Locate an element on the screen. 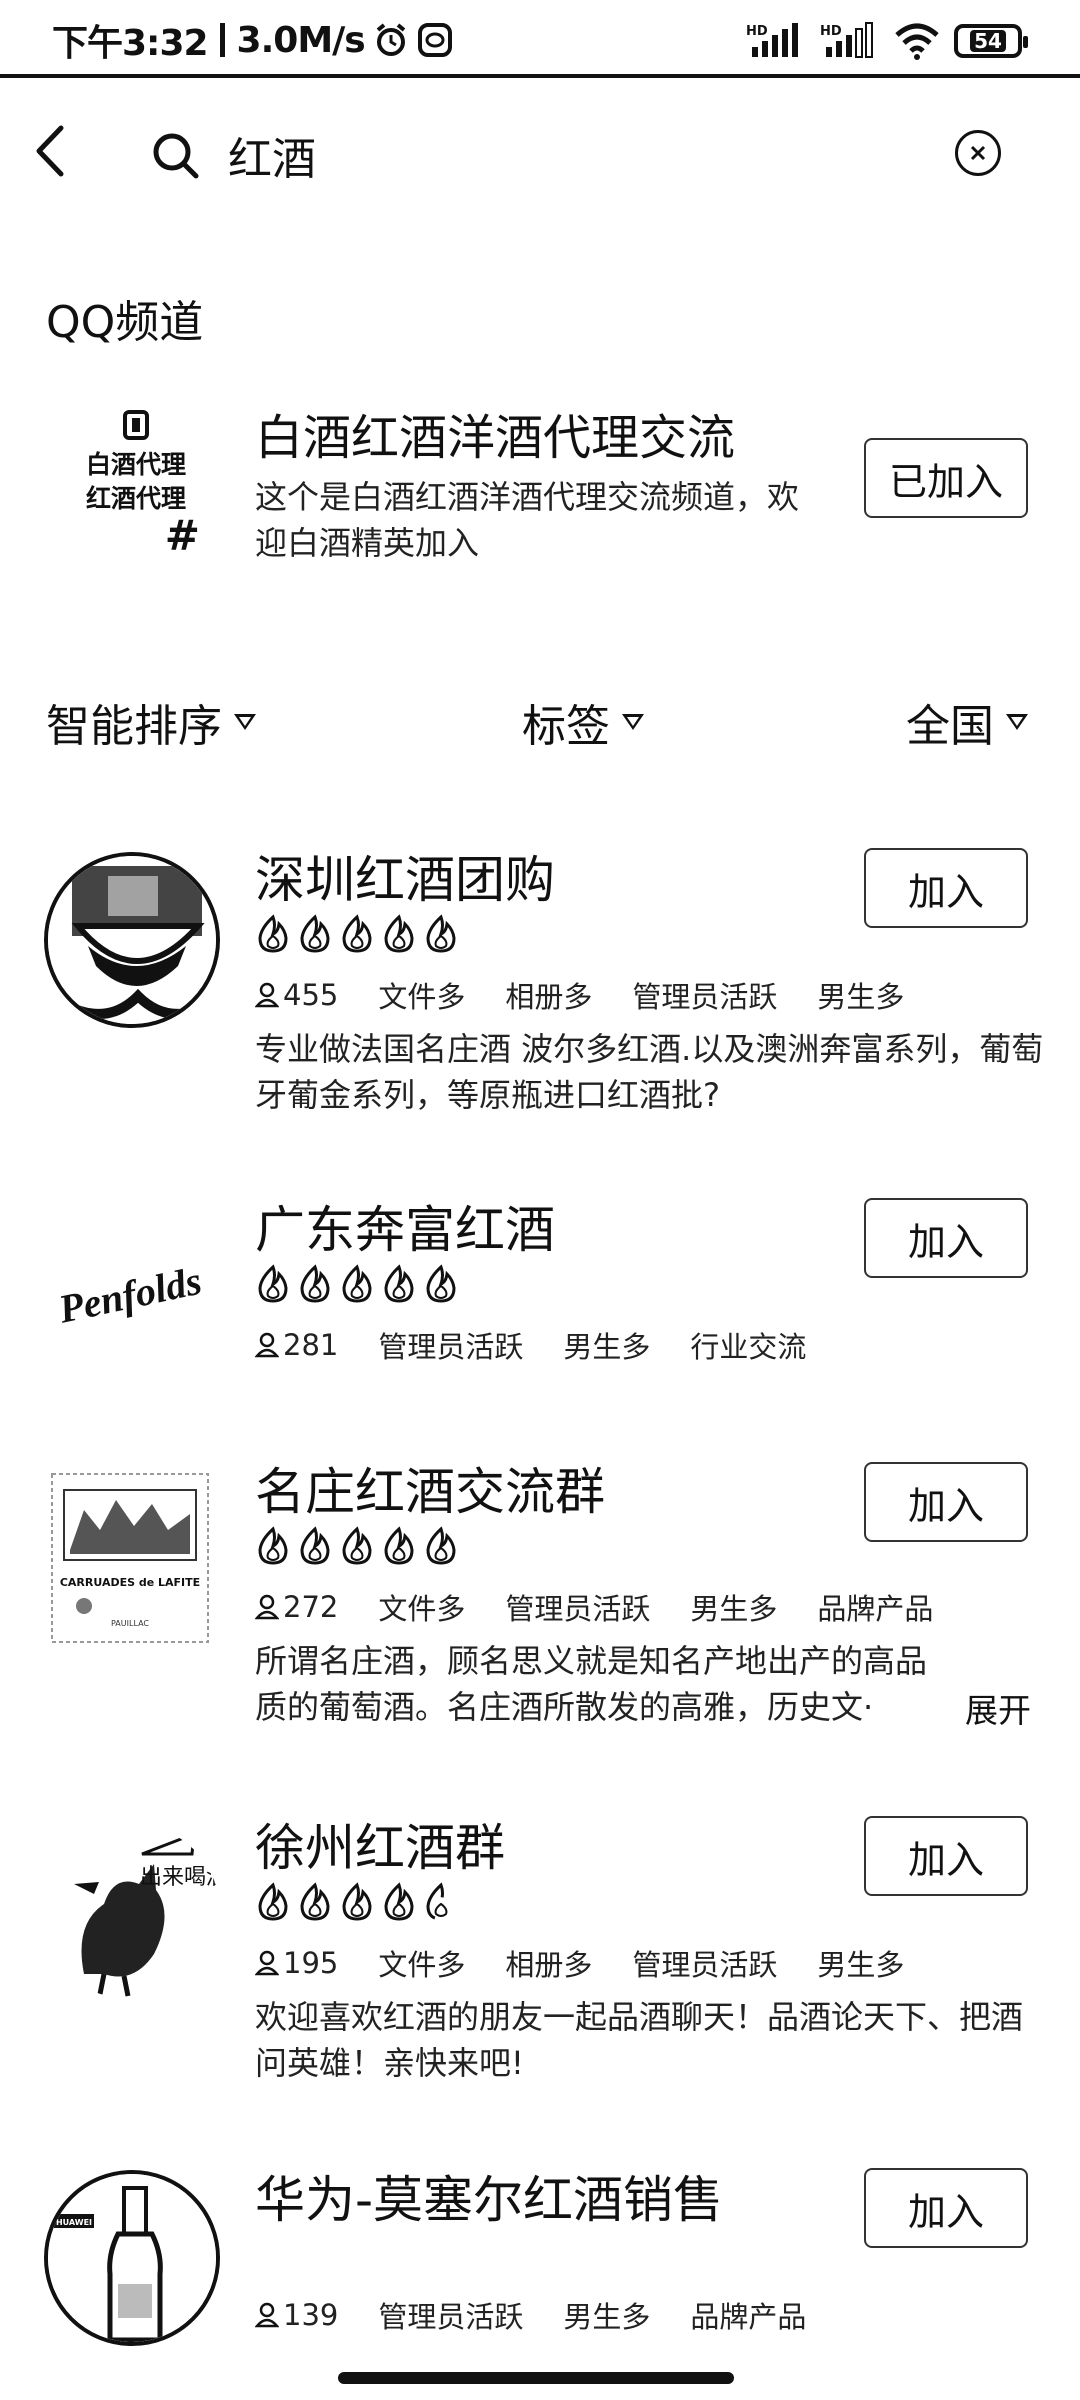 The width and height of the screenshot is (1080, 2400). dropdown-arrow-icon is located at coordinates (633, 722).